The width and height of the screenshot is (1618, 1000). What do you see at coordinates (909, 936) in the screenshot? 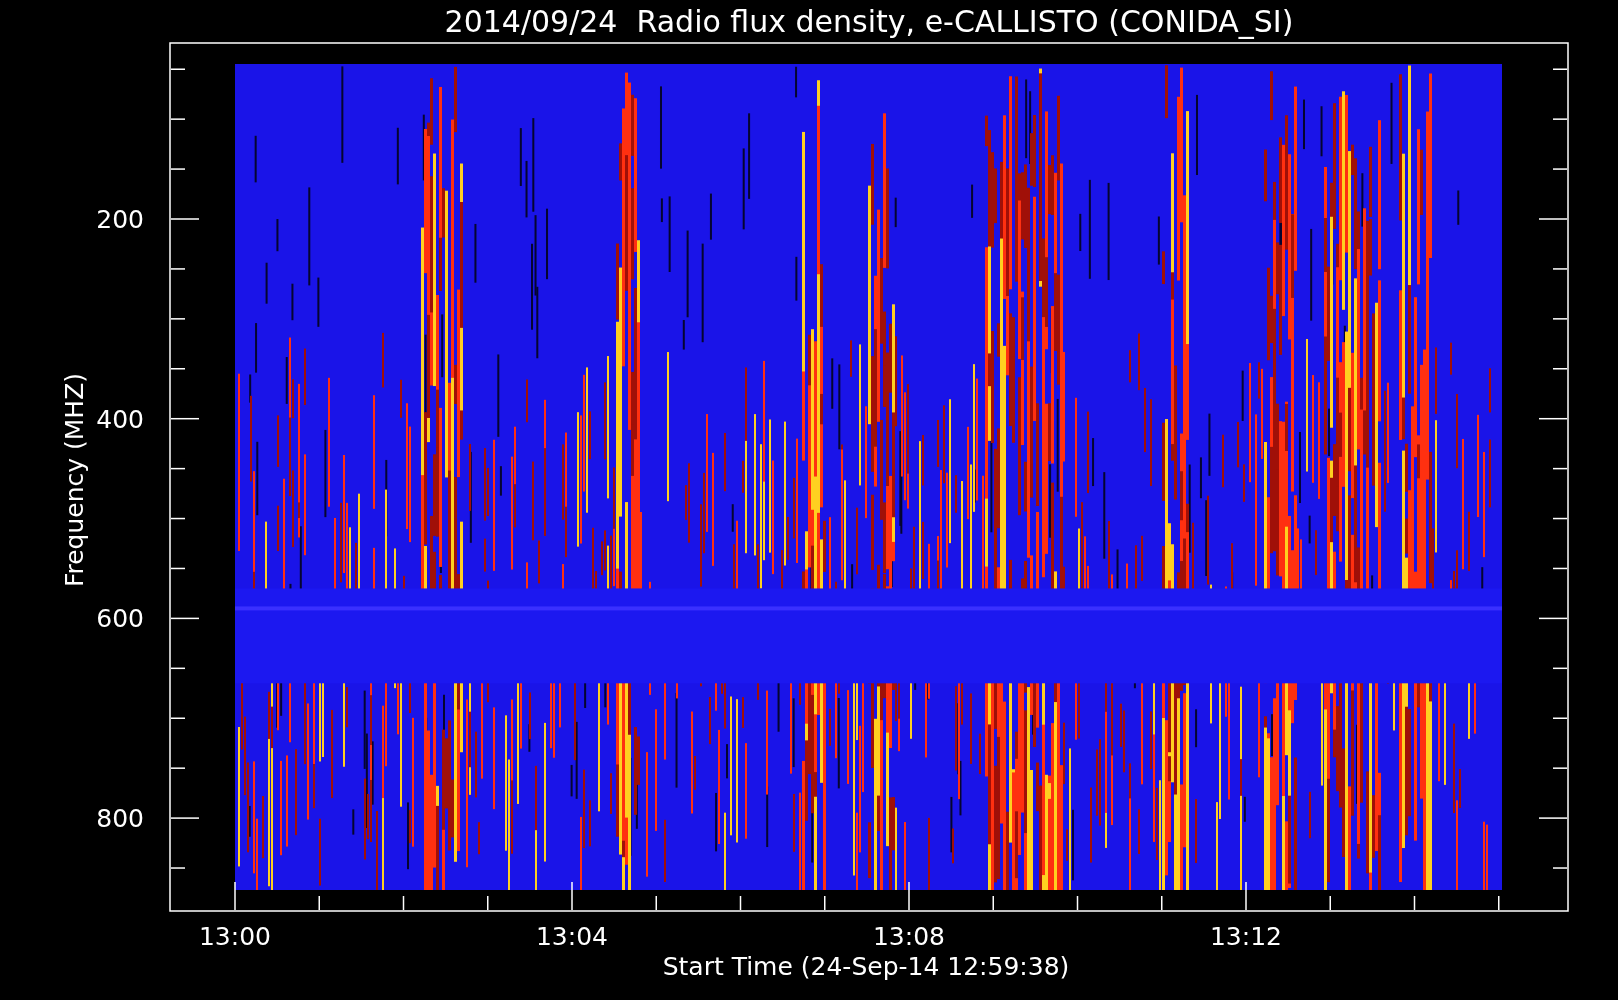
I see `tick-label: 13:08` at bounding box center [909, 936].